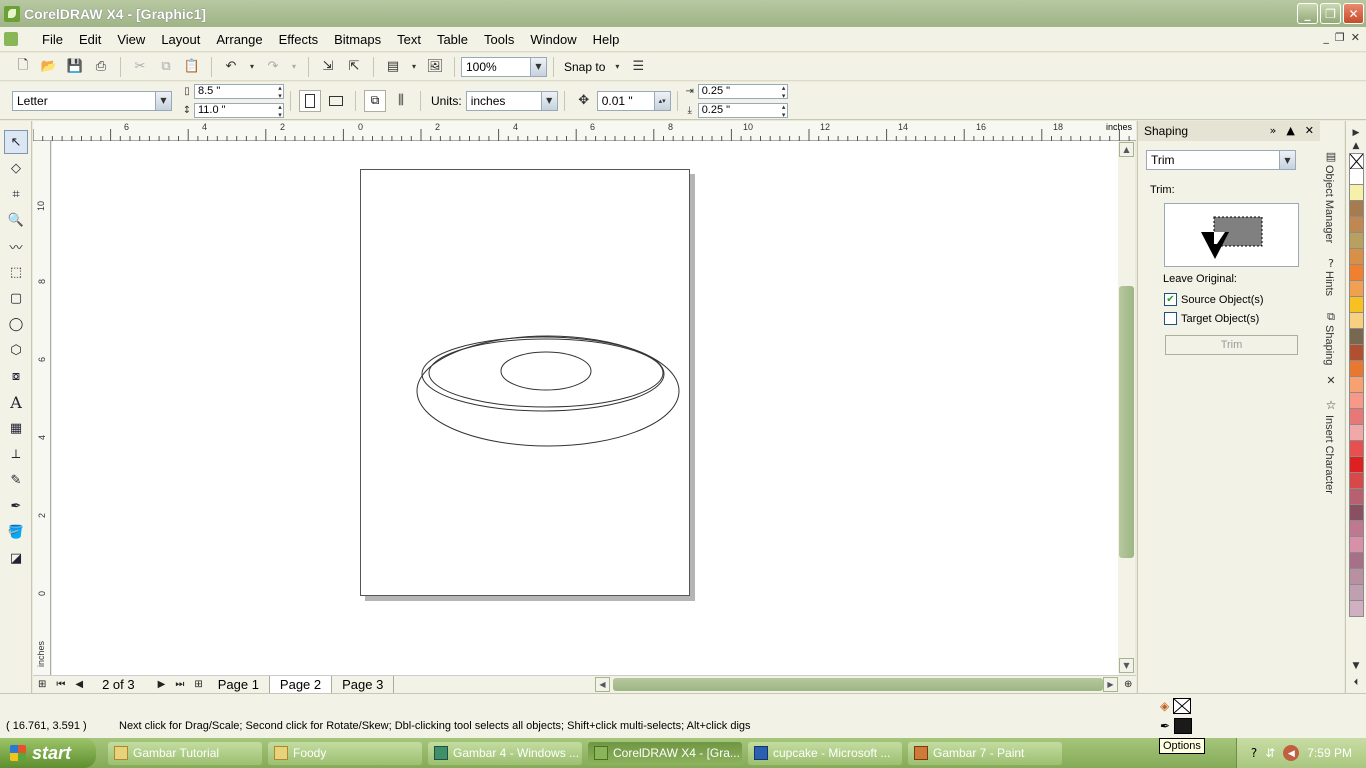 This screenshot has width=1366, height=768. Describe the element at coordinates (985, 753) in the screenshot. I see `taskbar-item-paint: Gambar 7 - Paint` at that location.